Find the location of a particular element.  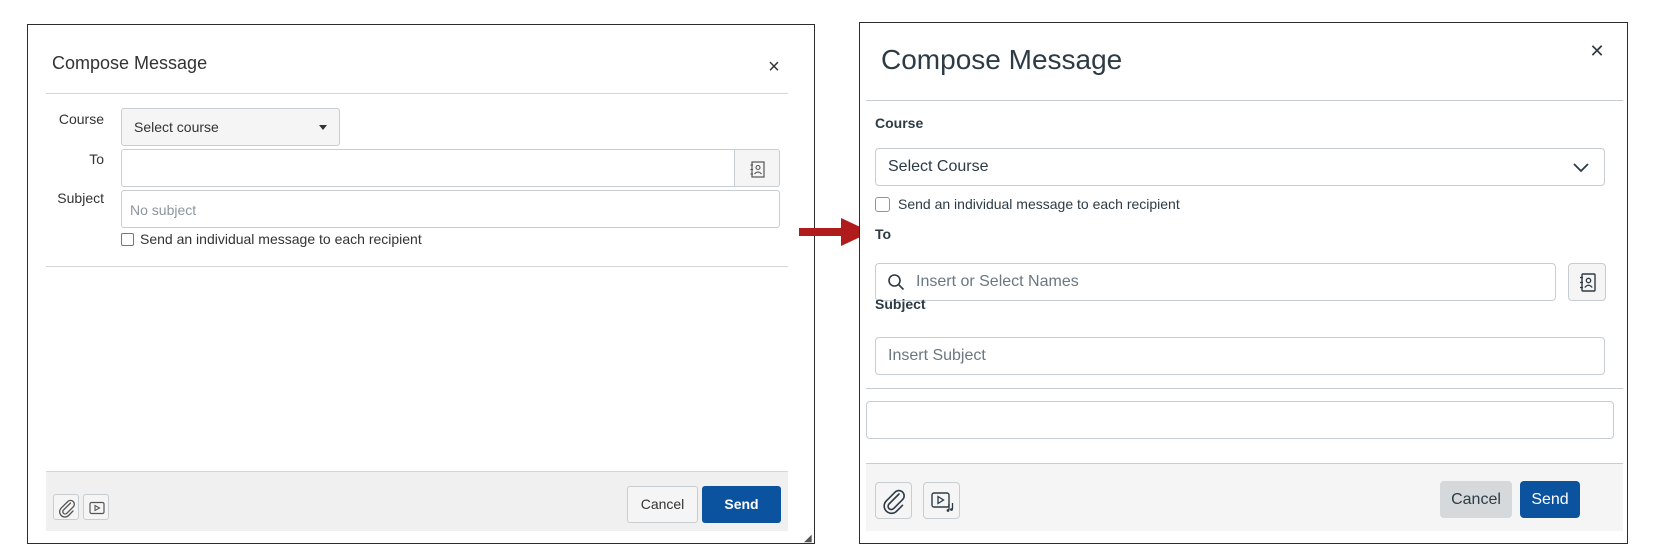

search-icon is located at coordinates (896, 282).